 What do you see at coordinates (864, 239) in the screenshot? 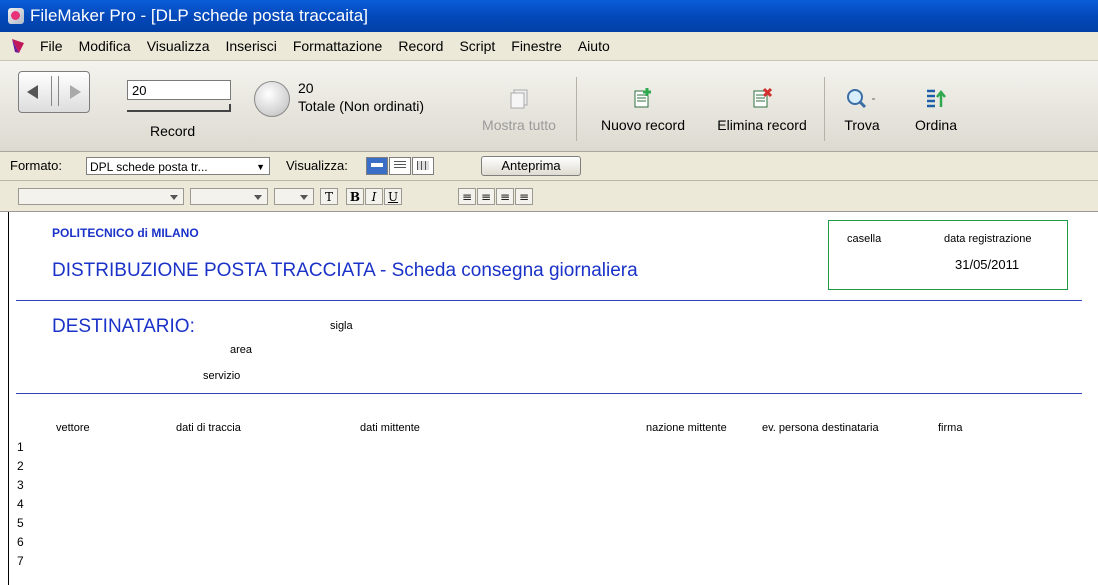
I see `casella-label: casella` at bounding box center [864, 239].